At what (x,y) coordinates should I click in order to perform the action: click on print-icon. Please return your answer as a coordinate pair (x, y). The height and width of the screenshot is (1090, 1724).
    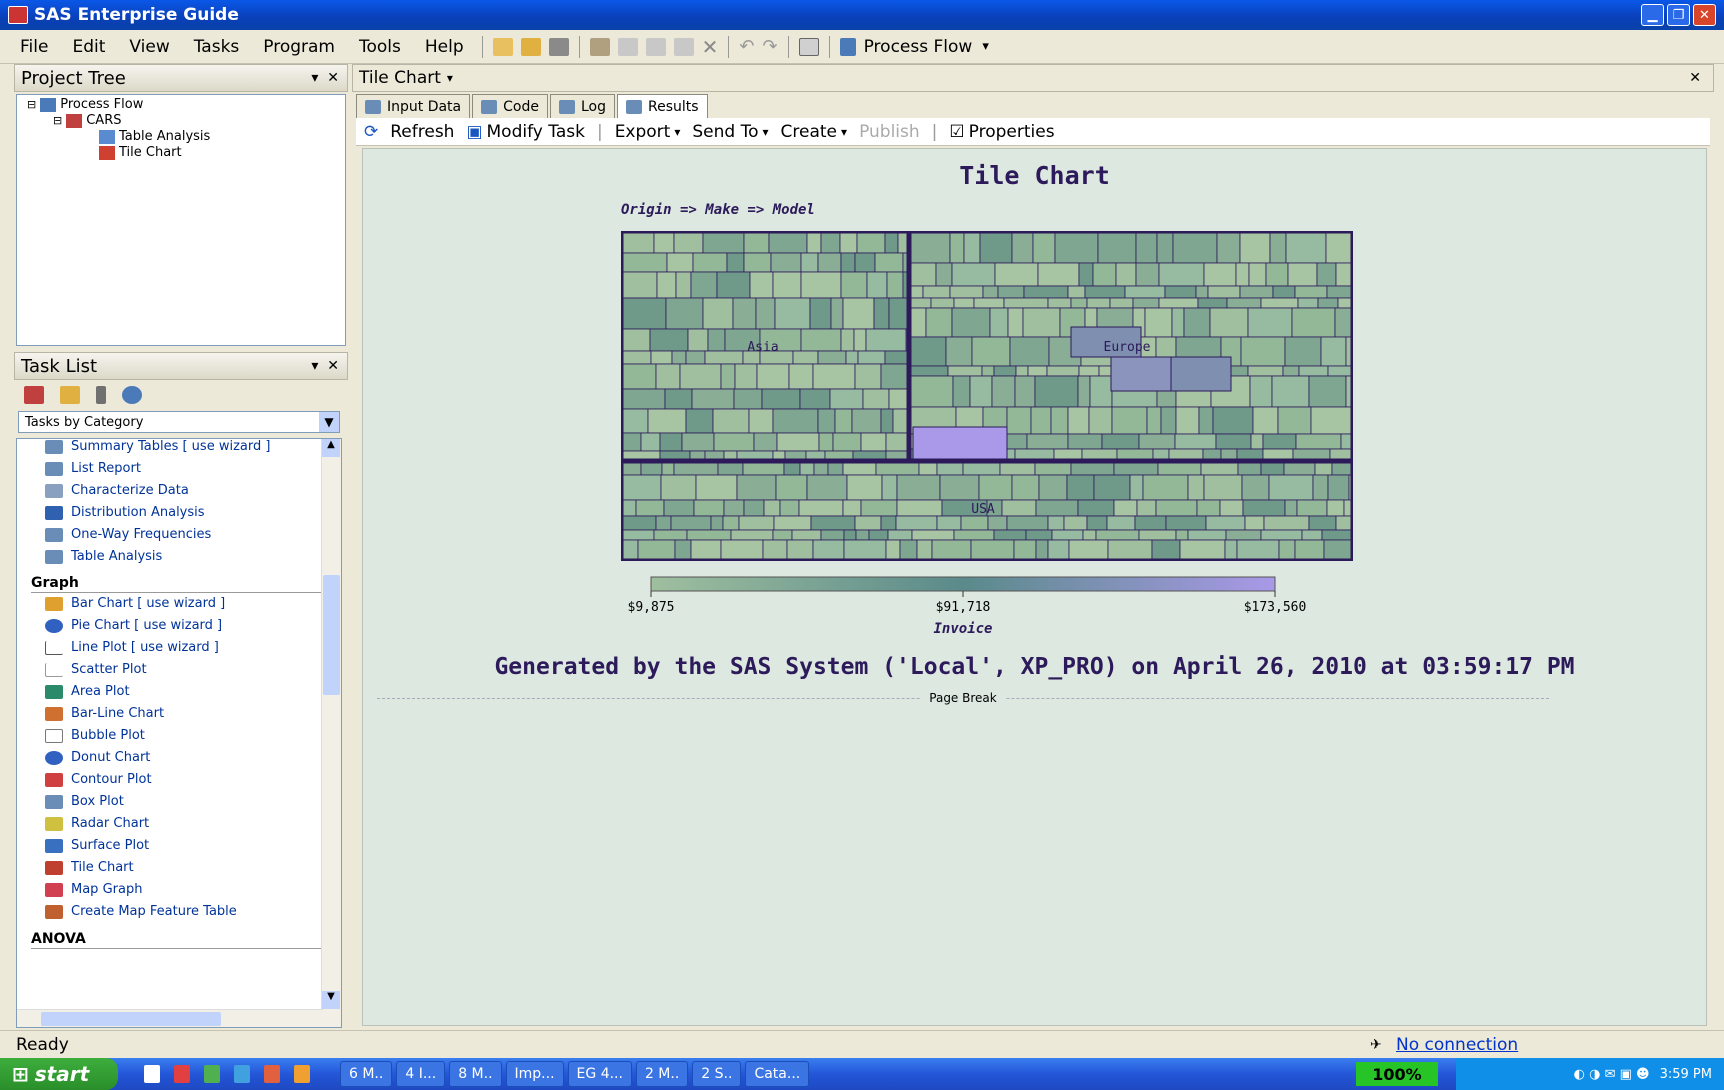
    Looking at the image, I should click on (599, 46).